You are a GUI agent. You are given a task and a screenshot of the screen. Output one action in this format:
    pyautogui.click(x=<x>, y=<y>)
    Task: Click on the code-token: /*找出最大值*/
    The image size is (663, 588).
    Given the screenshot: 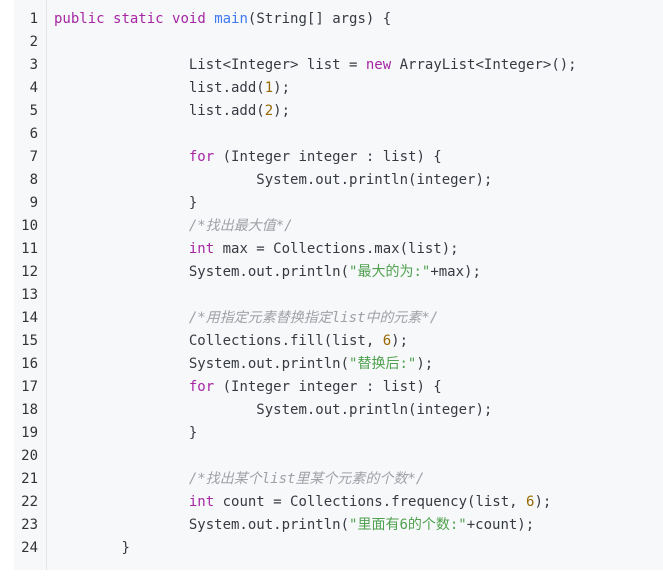 What is the action you would take?
    pyautogui.click(x=240, y=226)
    